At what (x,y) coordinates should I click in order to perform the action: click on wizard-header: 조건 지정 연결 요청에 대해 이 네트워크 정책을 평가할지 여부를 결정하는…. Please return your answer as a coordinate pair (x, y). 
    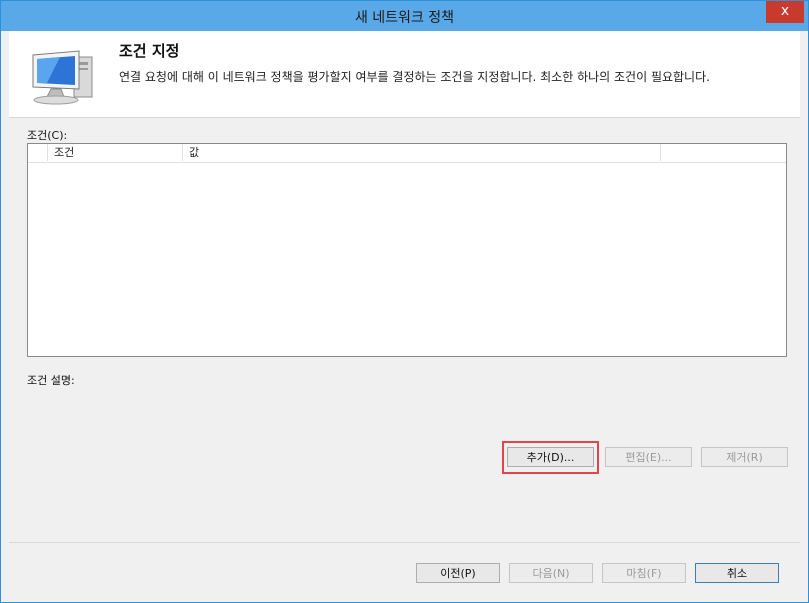
    Looking at the image, I should click on (404, 74).